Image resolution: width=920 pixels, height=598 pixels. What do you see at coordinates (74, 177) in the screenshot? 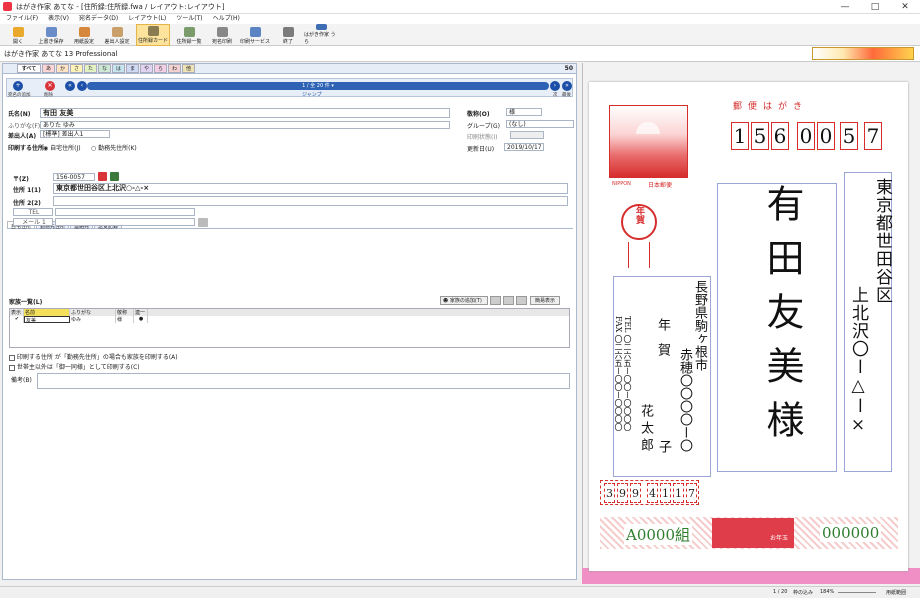
I see `zip-field: 156-0057` at bounding box center [74, 177].